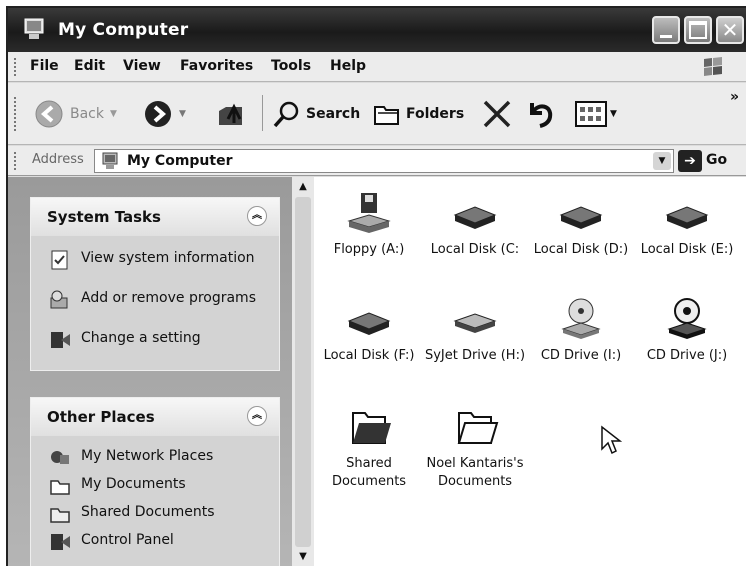  What do you see at coordinates (713, 66) in the screenshot?
I see `windows-logo-icon` at bounding box center [713, 66].